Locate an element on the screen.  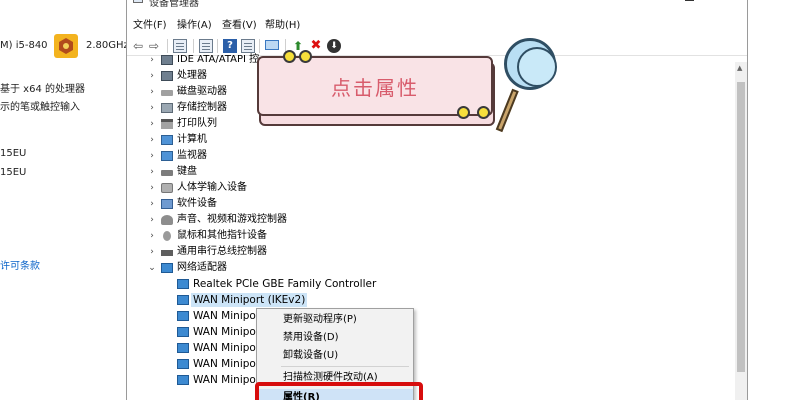
vertical-scrollbar: ▲ is located at coordinates (741, 231).